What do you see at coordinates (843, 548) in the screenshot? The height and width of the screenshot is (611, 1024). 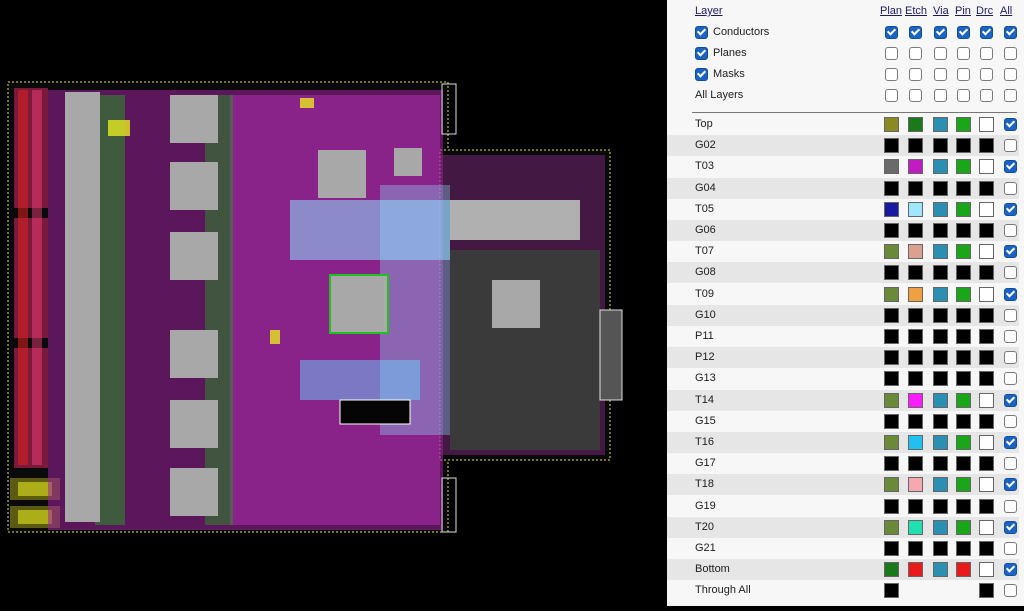 I see `layer-row-g21: G21` at bounding box center [843, 548].